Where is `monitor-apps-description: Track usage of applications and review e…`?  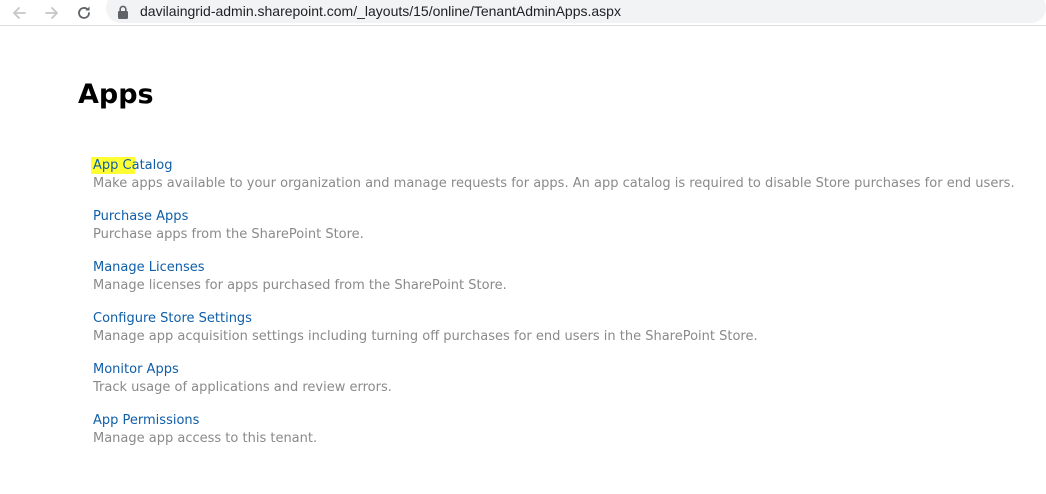 monitor-apps-description: Track usage of applications and review e… is located at coordinates (242, 387).